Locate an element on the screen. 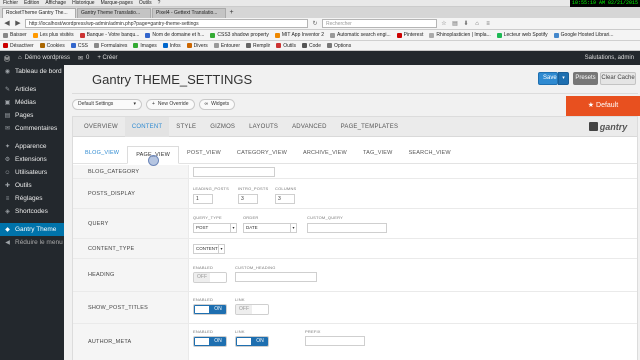 Image resolution: width=640 pixels, height=360 pixels. sidebar-item-label: Pages is located at coordinates (24, 115).